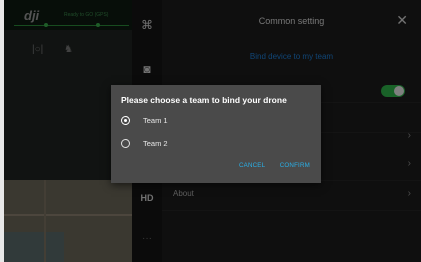 The height and width of the screenshot is (262, 421). What do you see at coordinates (252, 165) in the screenshot?
I see `cancel-button: CANCEL` at bounding box center [252, 165].